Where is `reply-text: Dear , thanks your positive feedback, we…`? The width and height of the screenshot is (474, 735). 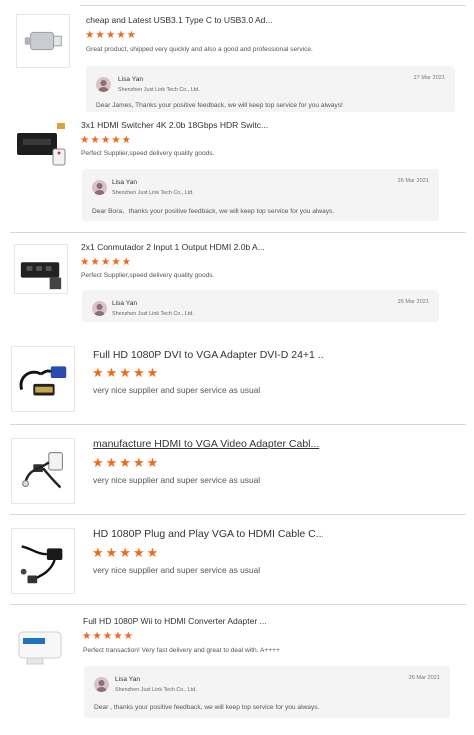
reply-text: Dear , thanks your positive feedback, we… is located at coordinates (207, 707).